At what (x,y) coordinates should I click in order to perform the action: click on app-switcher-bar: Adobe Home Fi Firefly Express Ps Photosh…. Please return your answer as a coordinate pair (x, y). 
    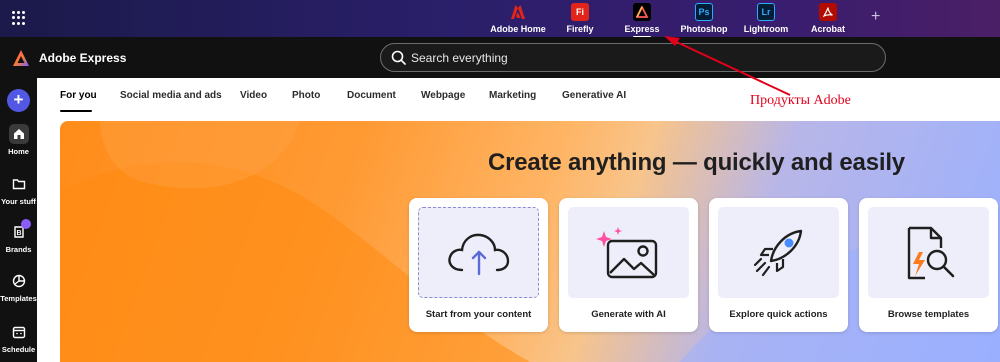
    Looking at the image, I should click on (500, 19).